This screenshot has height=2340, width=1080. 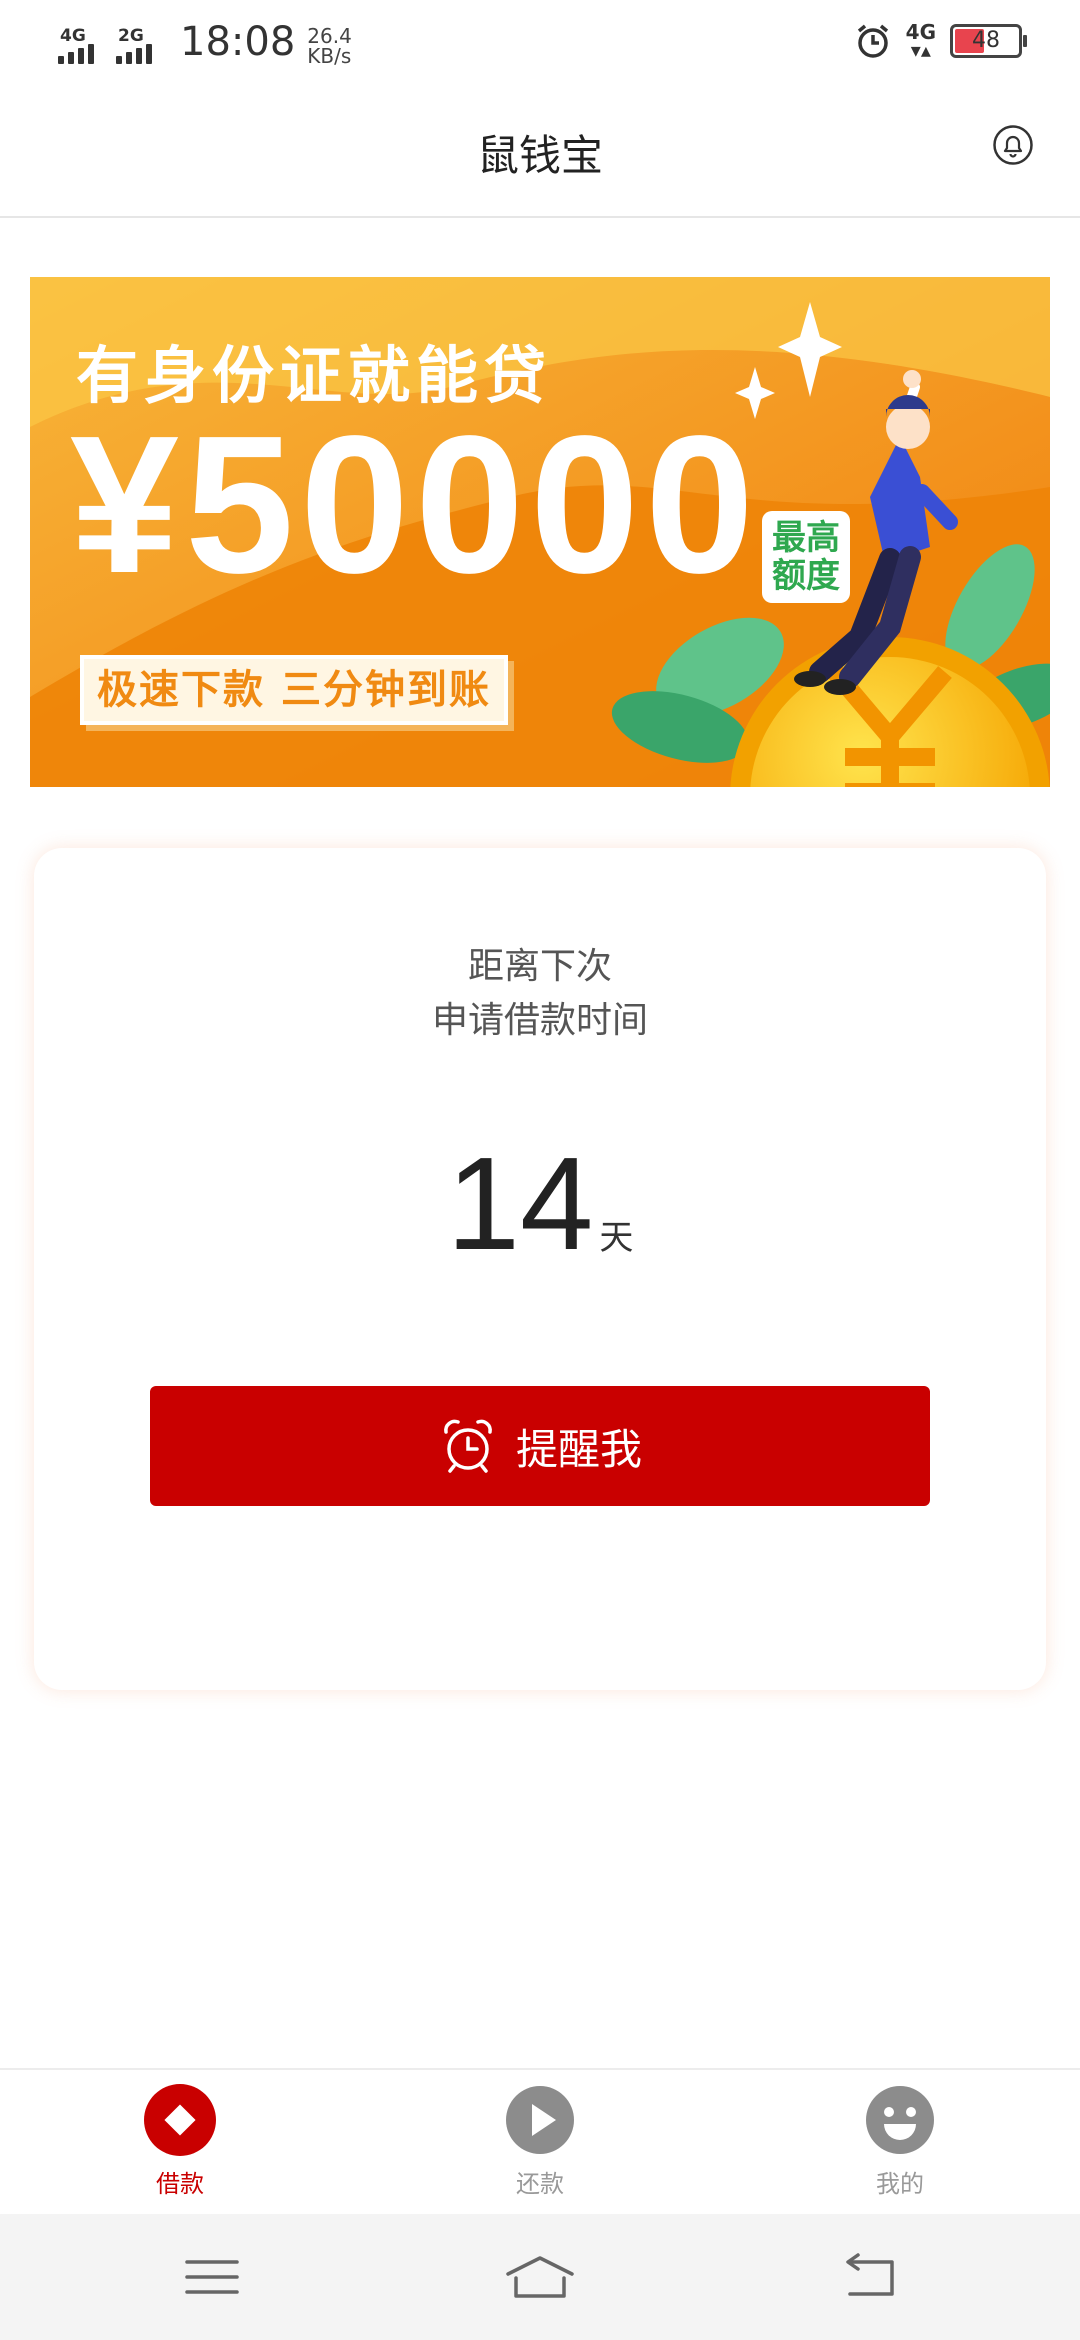 What do you see at coordinates (540, 2120) in the screenshot?
I see `play-icon` at bounding box center [540, 2120].